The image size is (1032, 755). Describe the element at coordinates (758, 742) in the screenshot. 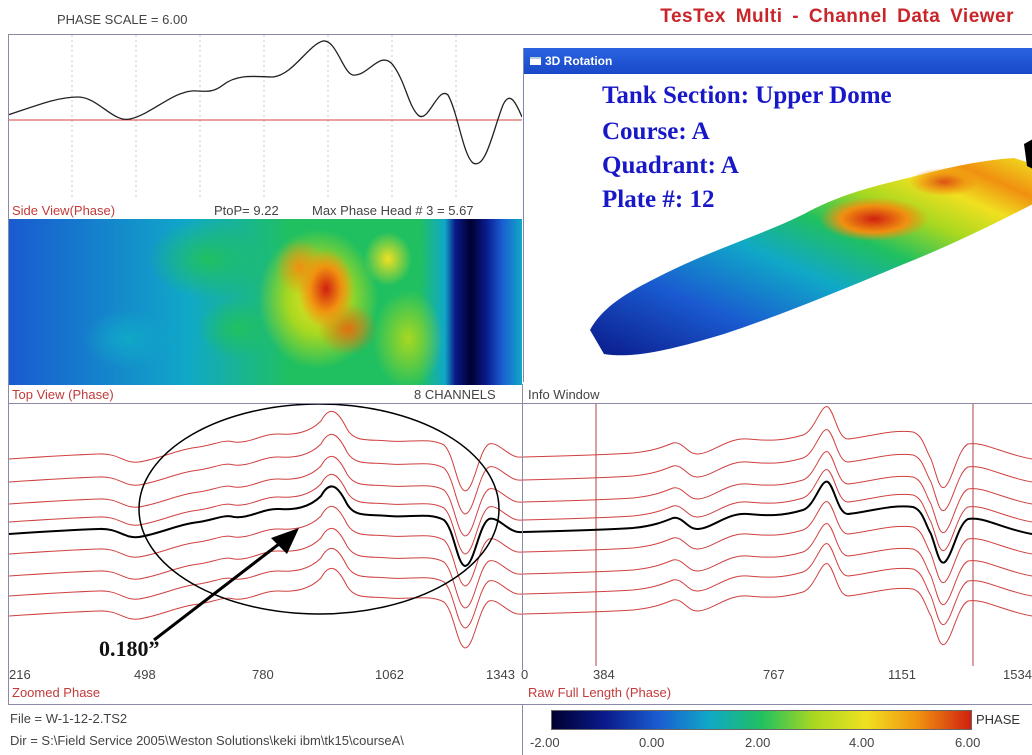

I see `scale-tick: 2.00` at that location.